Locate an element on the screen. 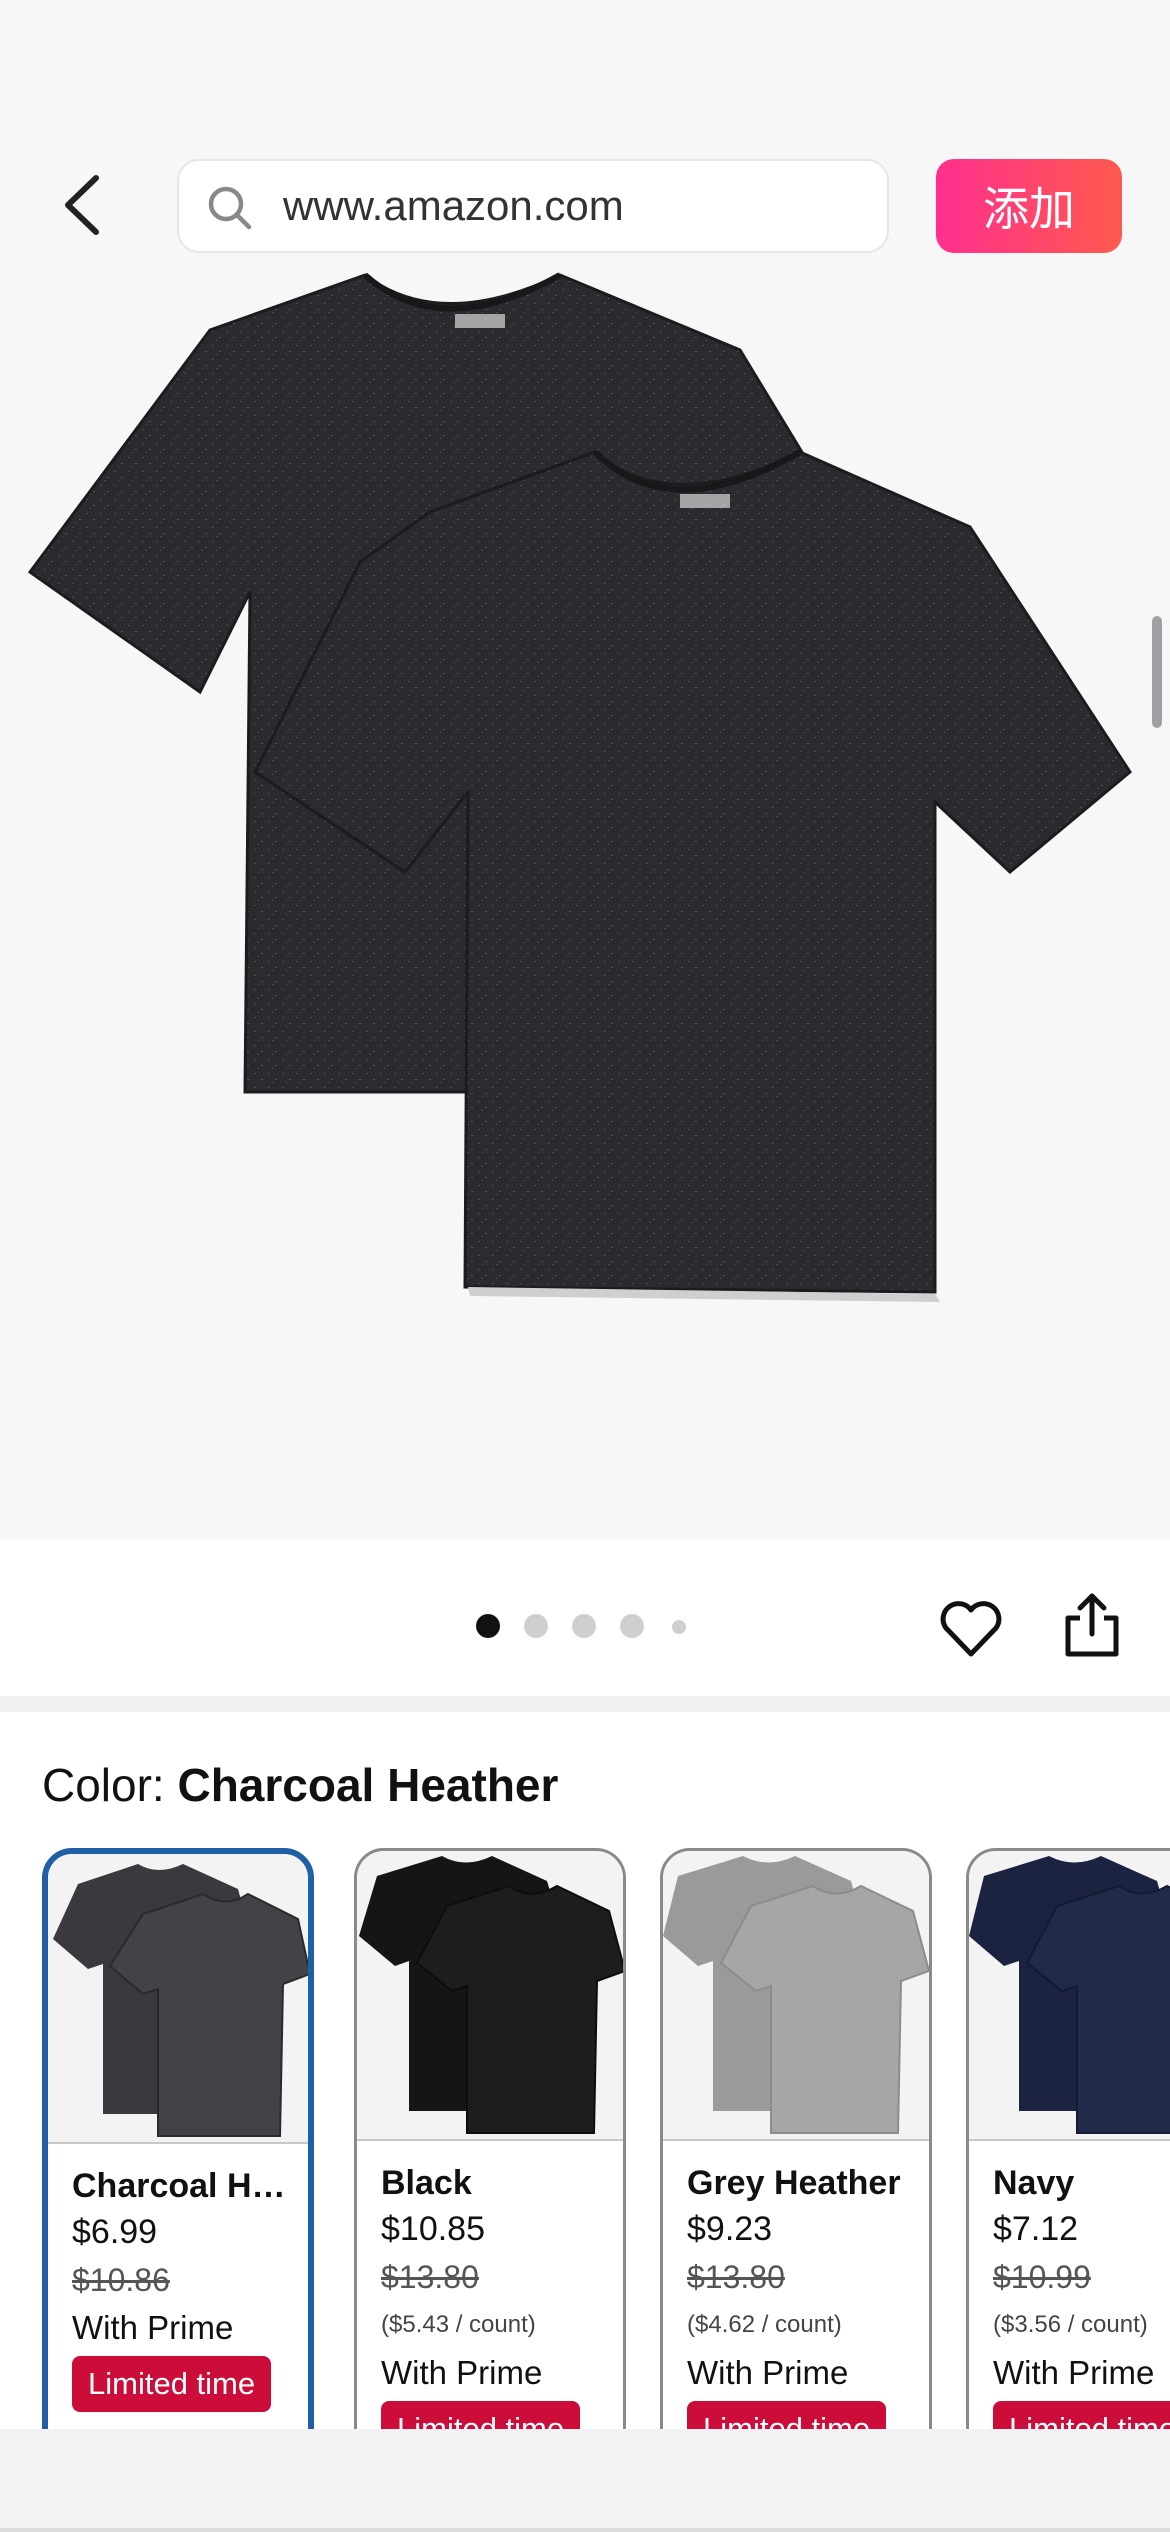 The width and height of the screenshot is (1170, 2532). swatch-unit-price: ($4.62 / count) is located at coordinates (764, 2324).